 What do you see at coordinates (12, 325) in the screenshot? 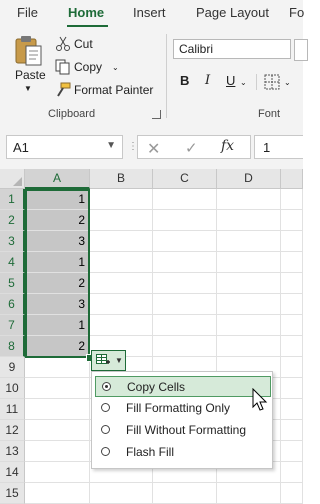
I see `row-header: 7` at bounding box center [12, 325].